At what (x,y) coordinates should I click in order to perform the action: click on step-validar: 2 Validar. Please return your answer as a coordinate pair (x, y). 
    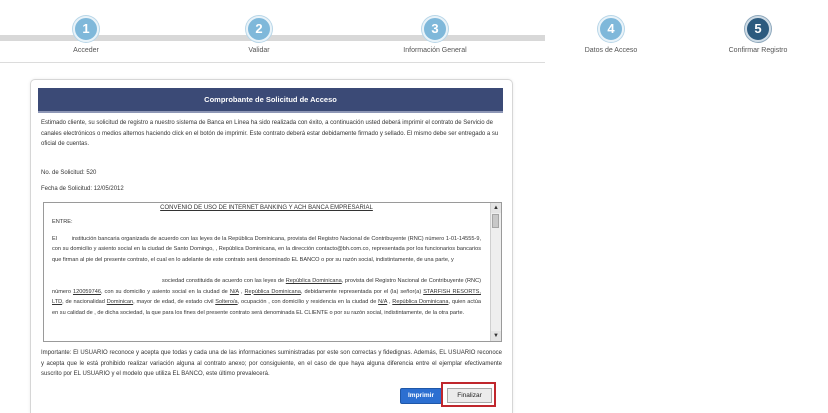
    Looking at the image, I should click on (259, 35).